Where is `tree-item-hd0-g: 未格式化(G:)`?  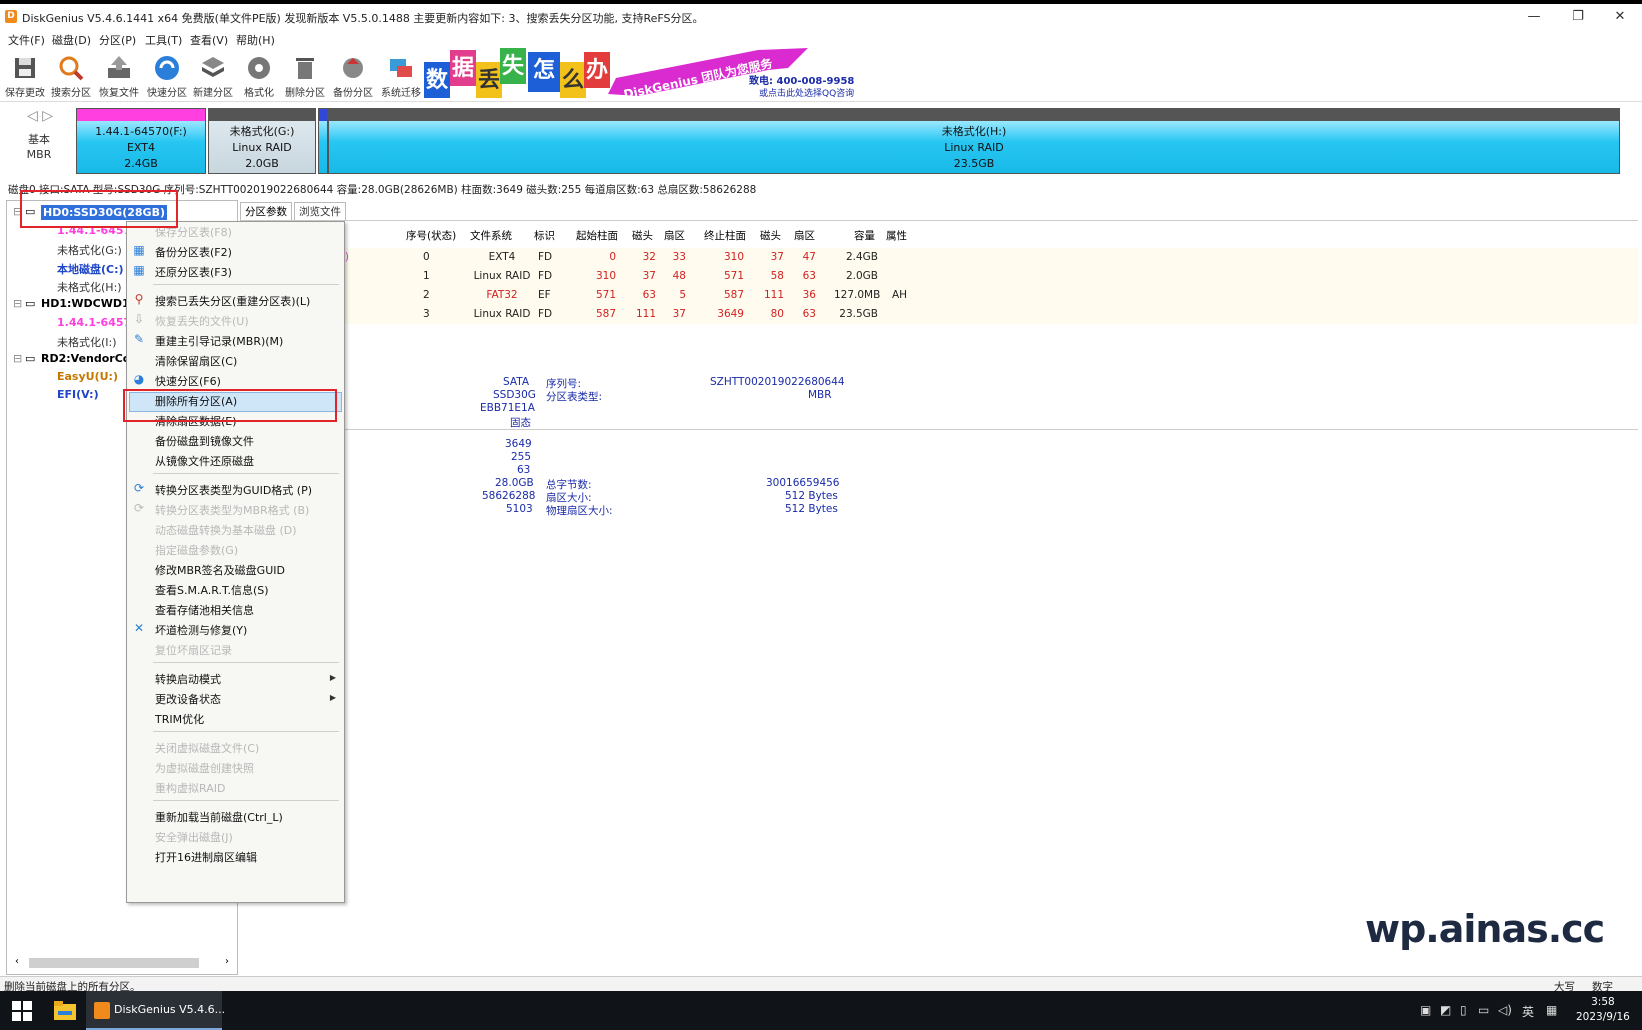 tree-item-hd0-g: 未格式化(G:) is located at coordinates (89, 250).